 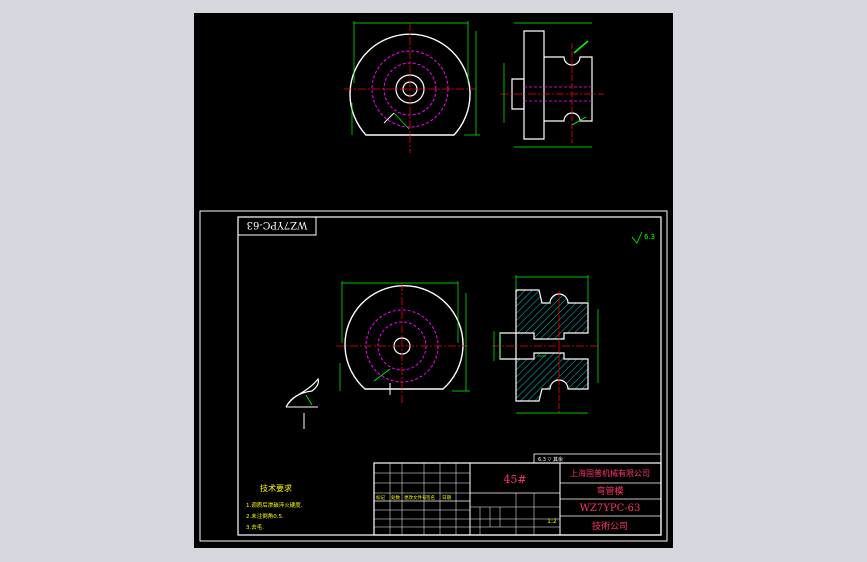 I want to click on top-side-view, so click(x=552, y=85).